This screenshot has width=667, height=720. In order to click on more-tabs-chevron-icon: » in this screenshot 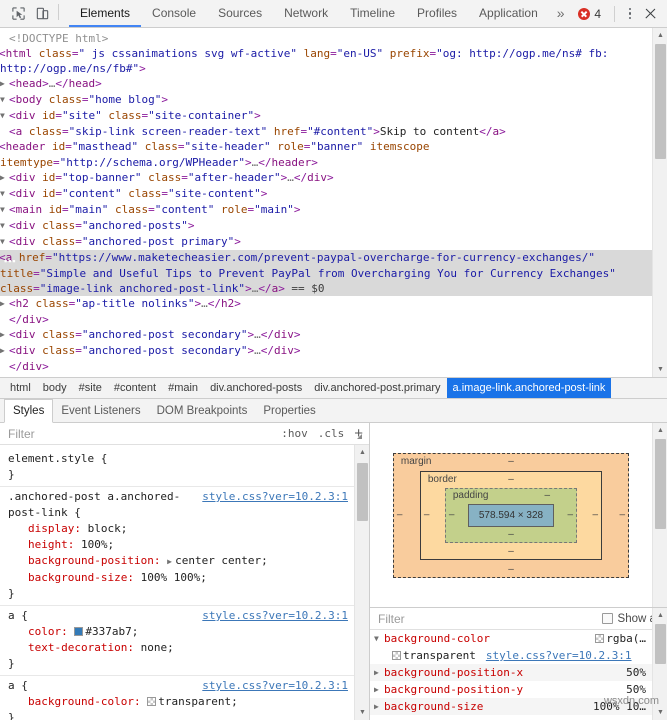, I will do `click(561, 13)`.